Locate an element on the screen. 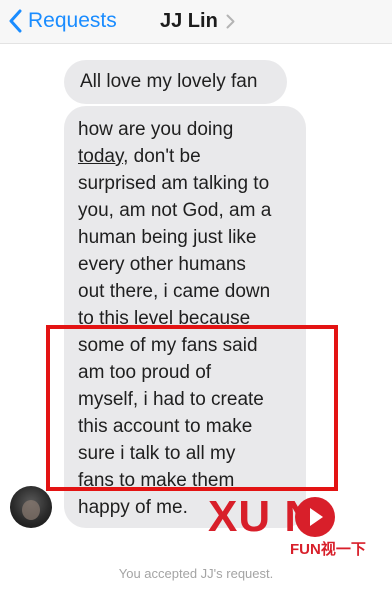  message-line: out there, i came down is located at coordinates (174, 291).